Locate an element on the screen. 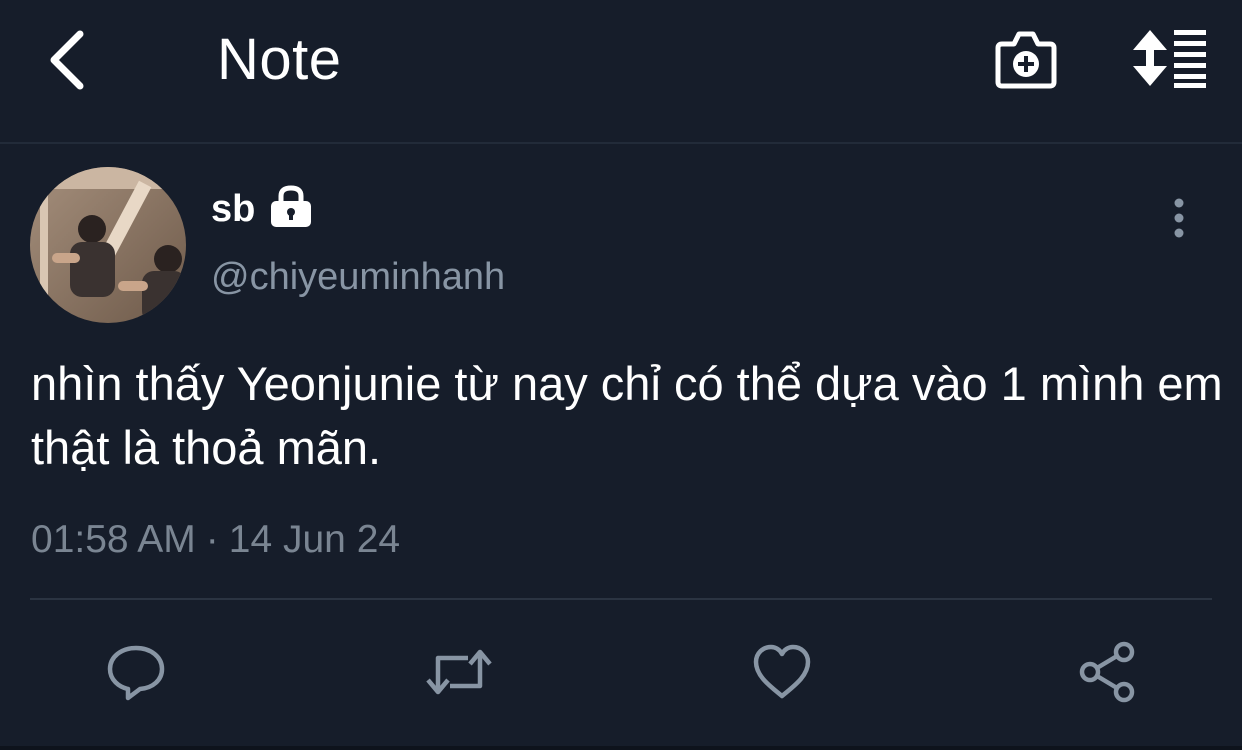 Image resolution: width=1242 pixels, height=750 pixels. retweet-icon is located at coordinates (459, 672).